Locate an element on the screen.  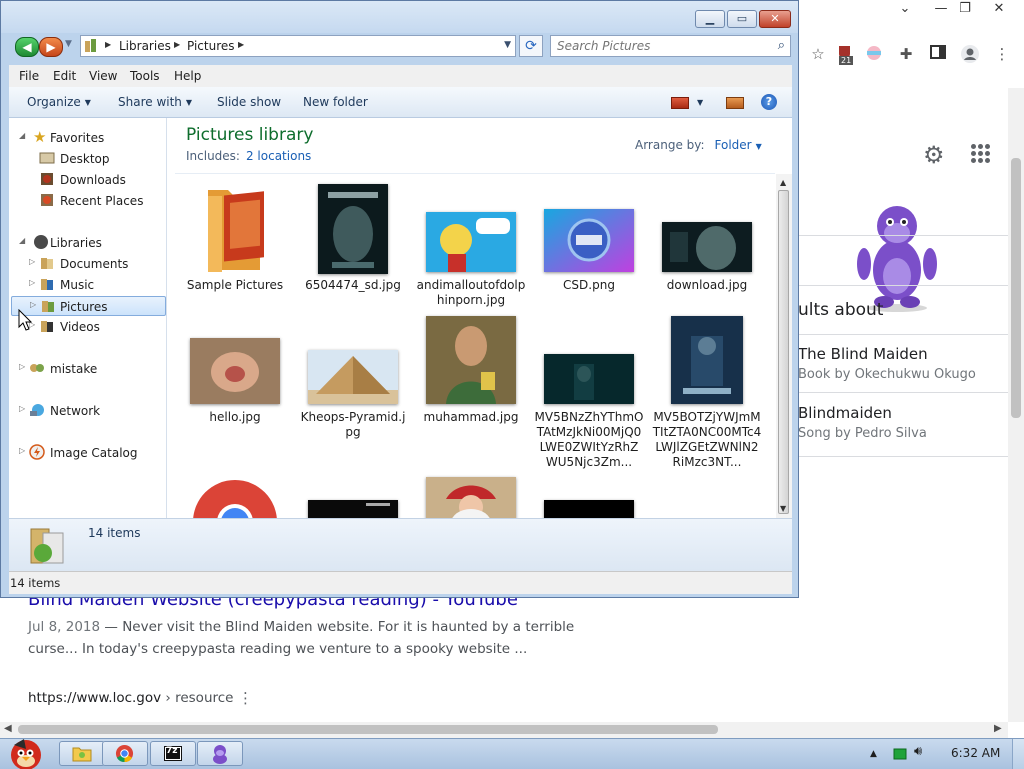
content-vertical-scrollbar: ▲ ▼ is located at coordinates (784, 346).